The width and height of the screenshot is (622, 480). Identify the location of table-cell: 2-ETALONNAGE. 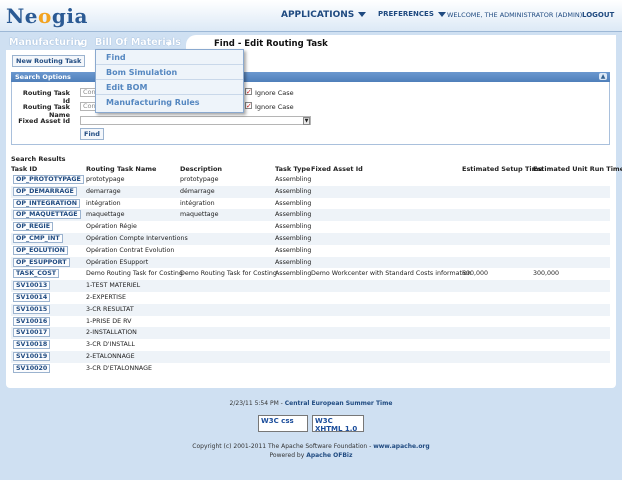
(110, 356).